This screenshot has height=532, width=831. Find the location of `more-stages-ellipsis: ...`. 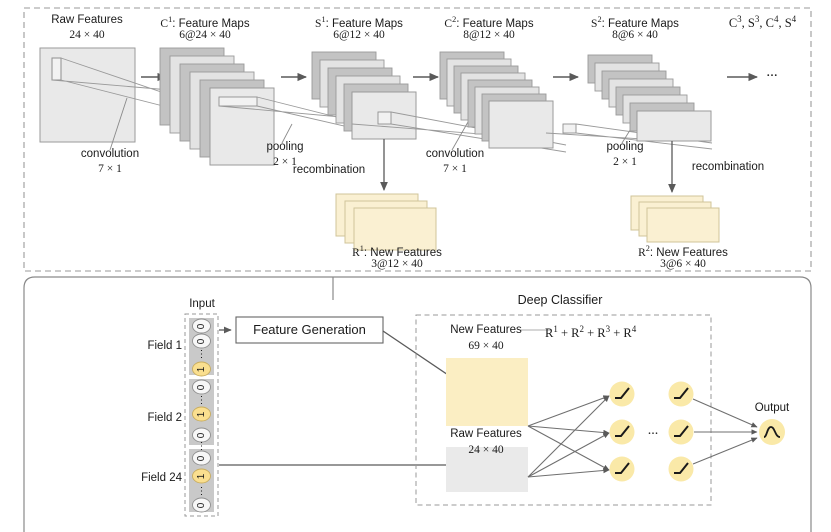

more-stages-ellipsis: ... is located at coordinates (772, 72).